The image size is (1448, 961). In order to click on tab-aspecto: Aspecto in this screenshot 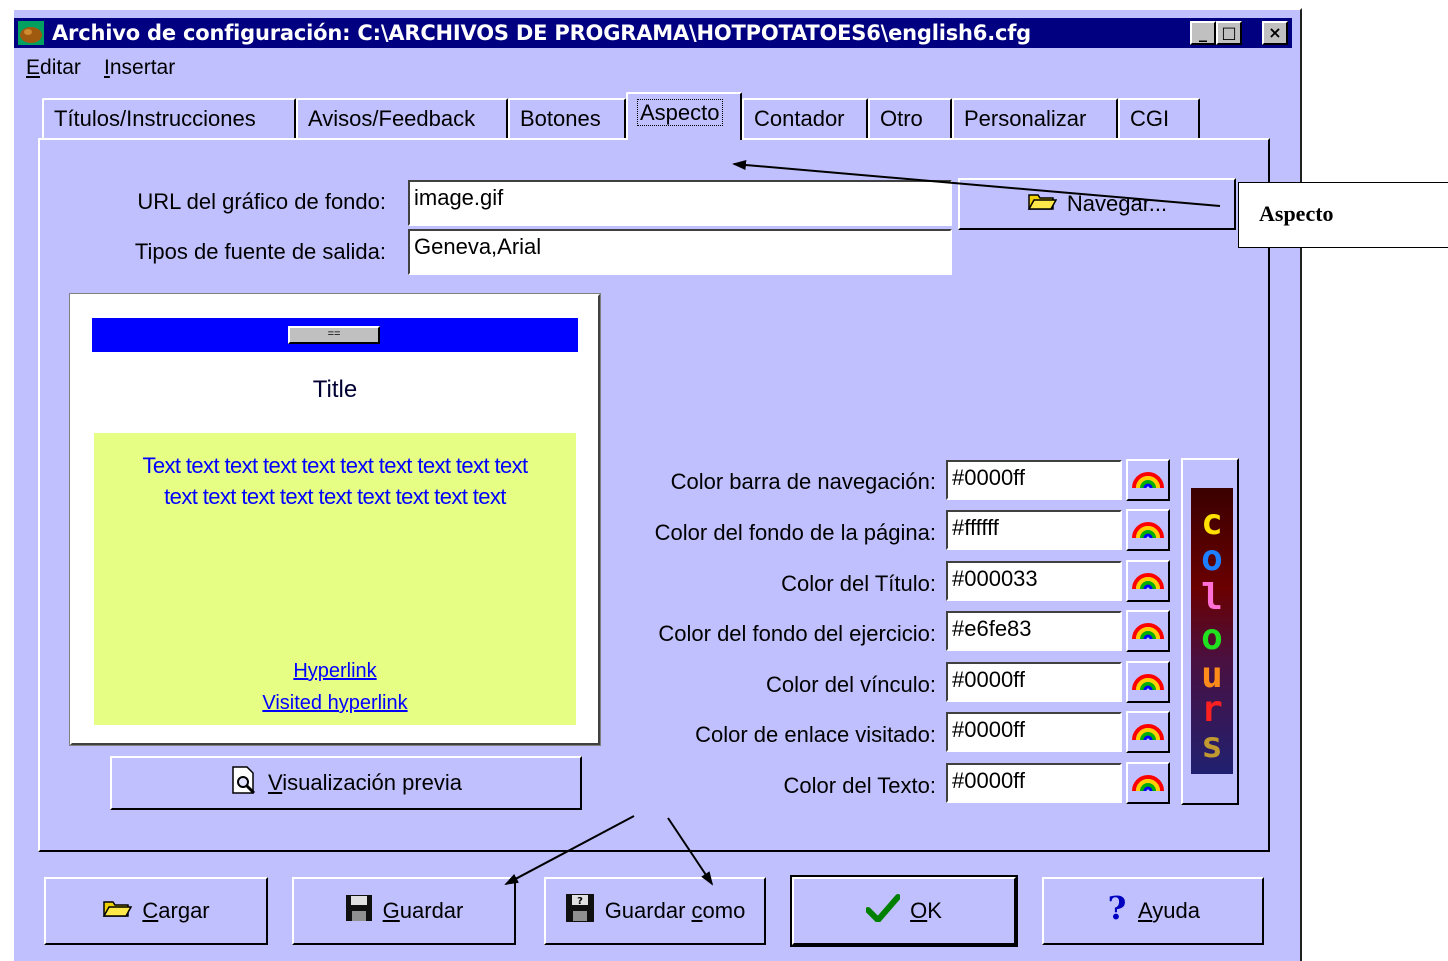, I will do `click(684, 116)`.